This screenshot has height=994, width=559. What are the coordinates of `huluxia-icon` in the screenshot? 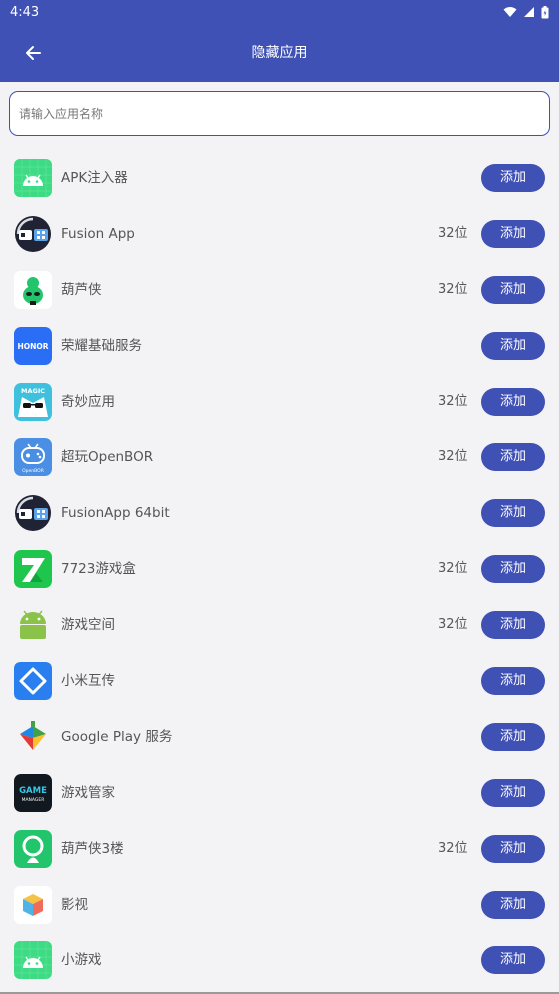 It's located at (33, 289).